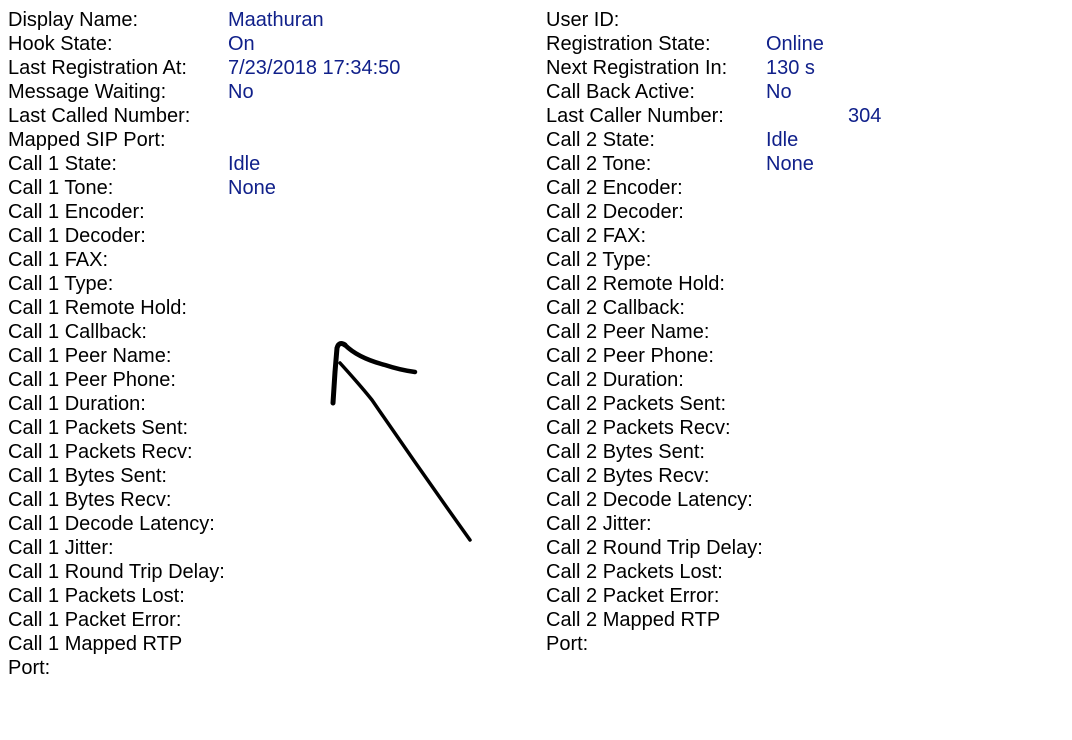 The height and width of the screenshot is (740, 1072). Describe the element at coordinates (204, 356) in the screenshot. I see `status-row: Call 1 Peer Name:` at that location.